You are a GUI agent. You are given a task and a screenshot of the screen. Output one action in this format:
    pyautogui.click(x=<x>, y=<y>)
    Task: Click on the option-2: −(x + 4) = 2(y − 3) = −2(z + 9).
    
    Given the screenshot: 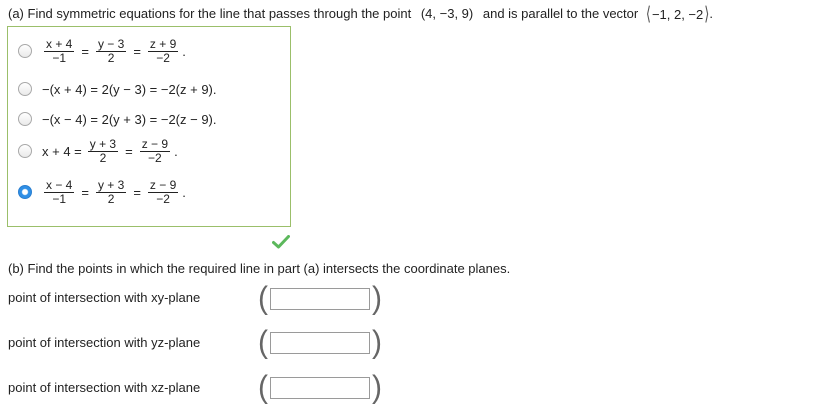 What is the action you would take?
    pyautogui.click(x=117, y=89)
    